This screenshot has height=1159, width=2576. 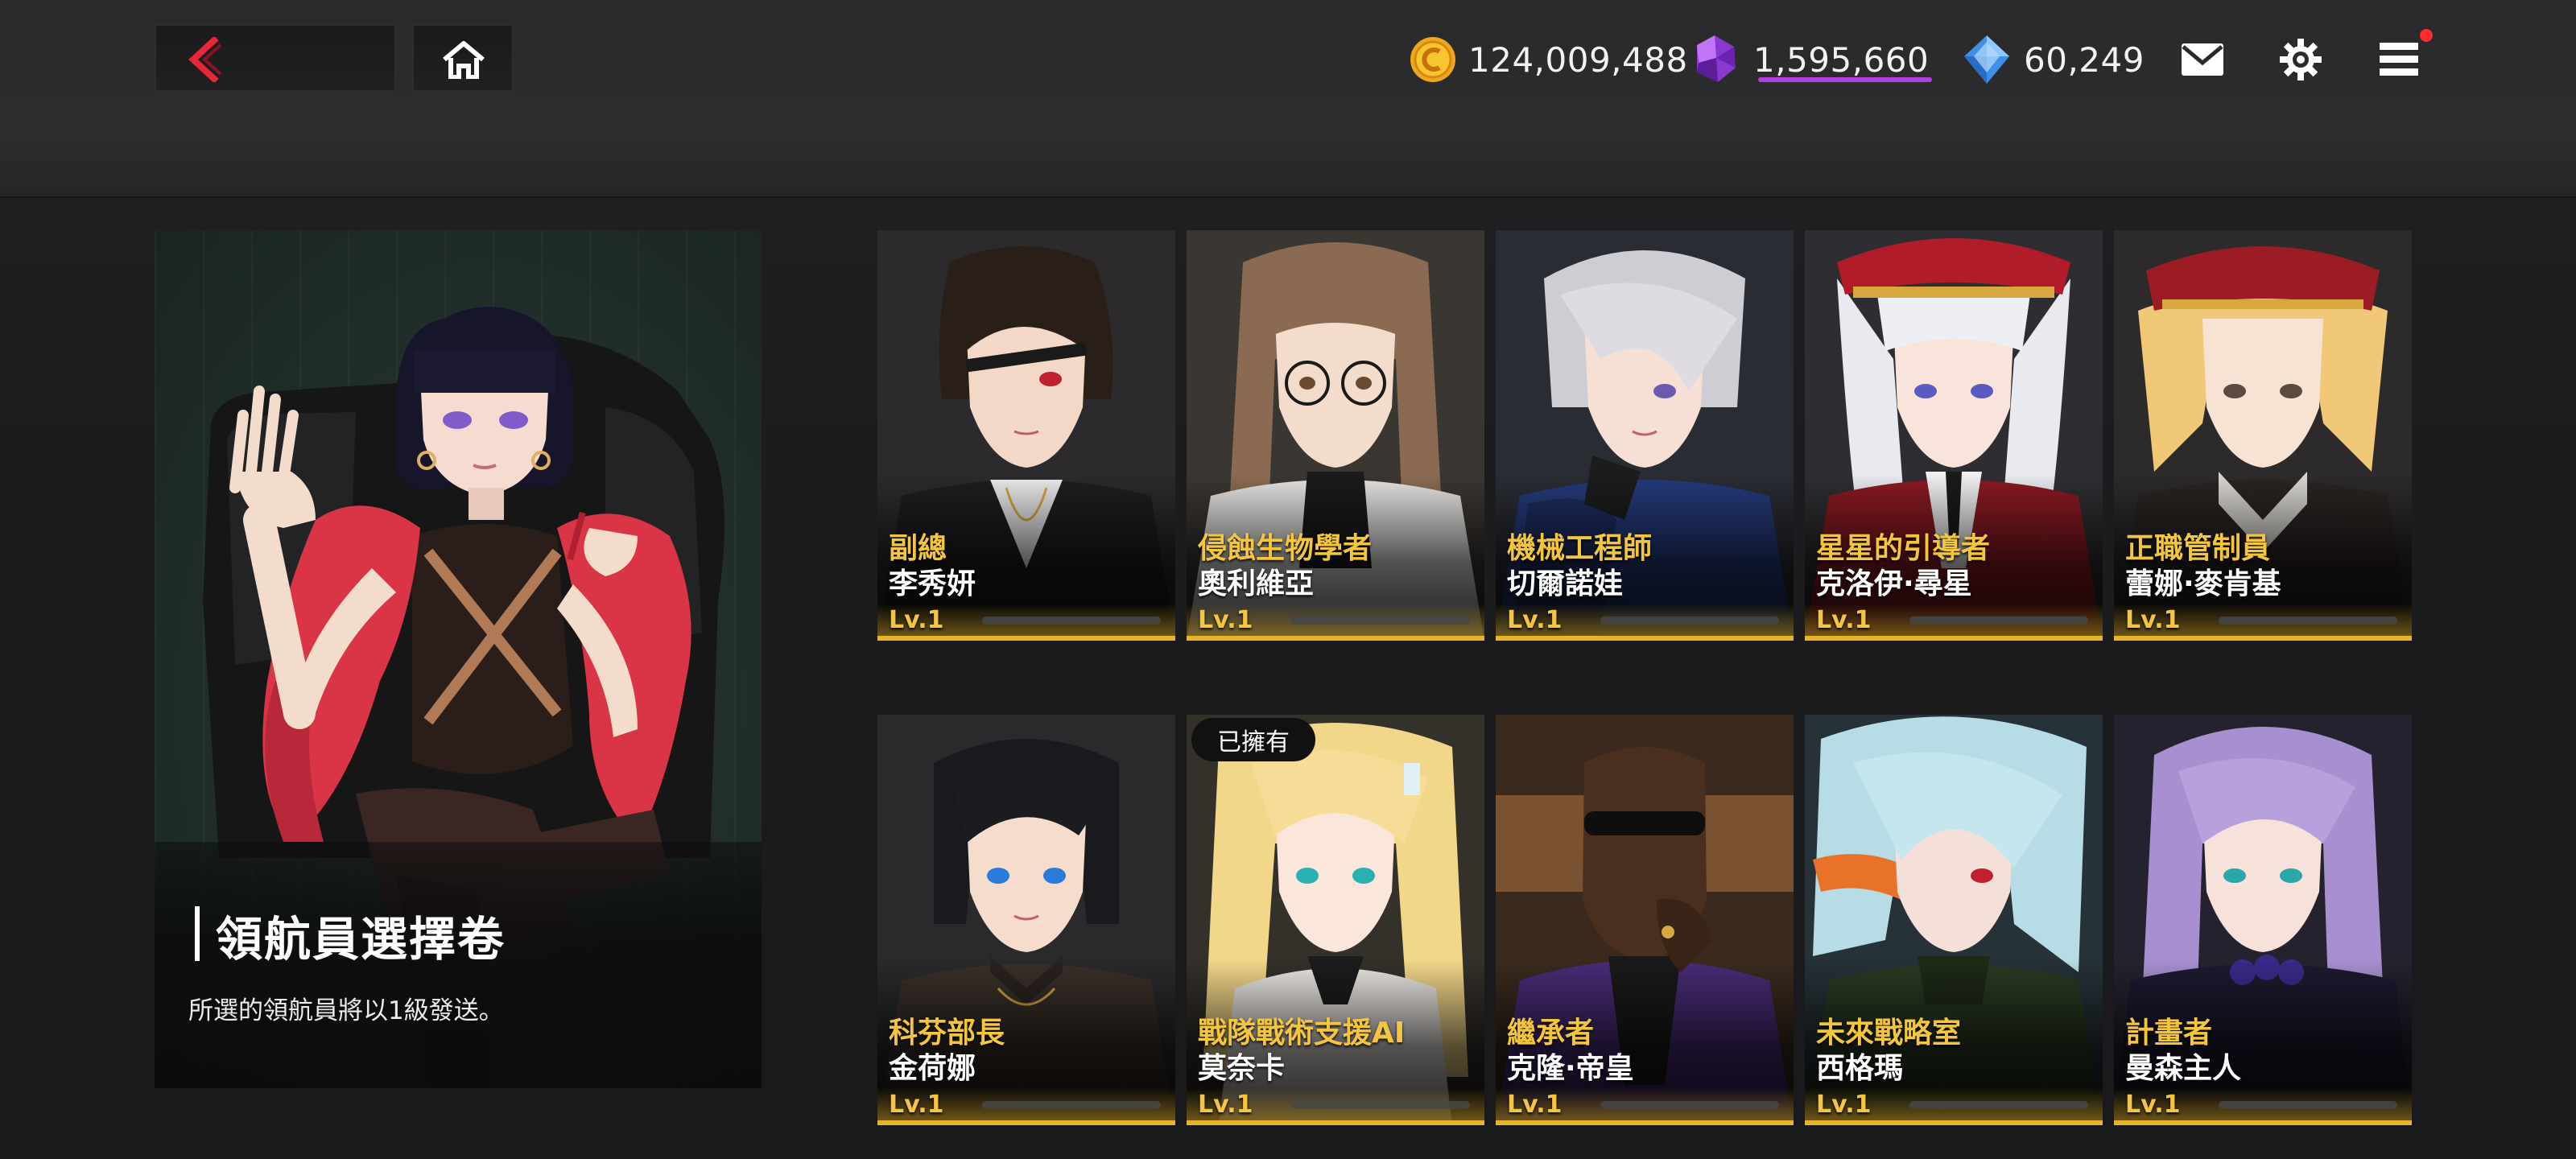 I want to click on crystal-underline, so click(x=1845, y=79).